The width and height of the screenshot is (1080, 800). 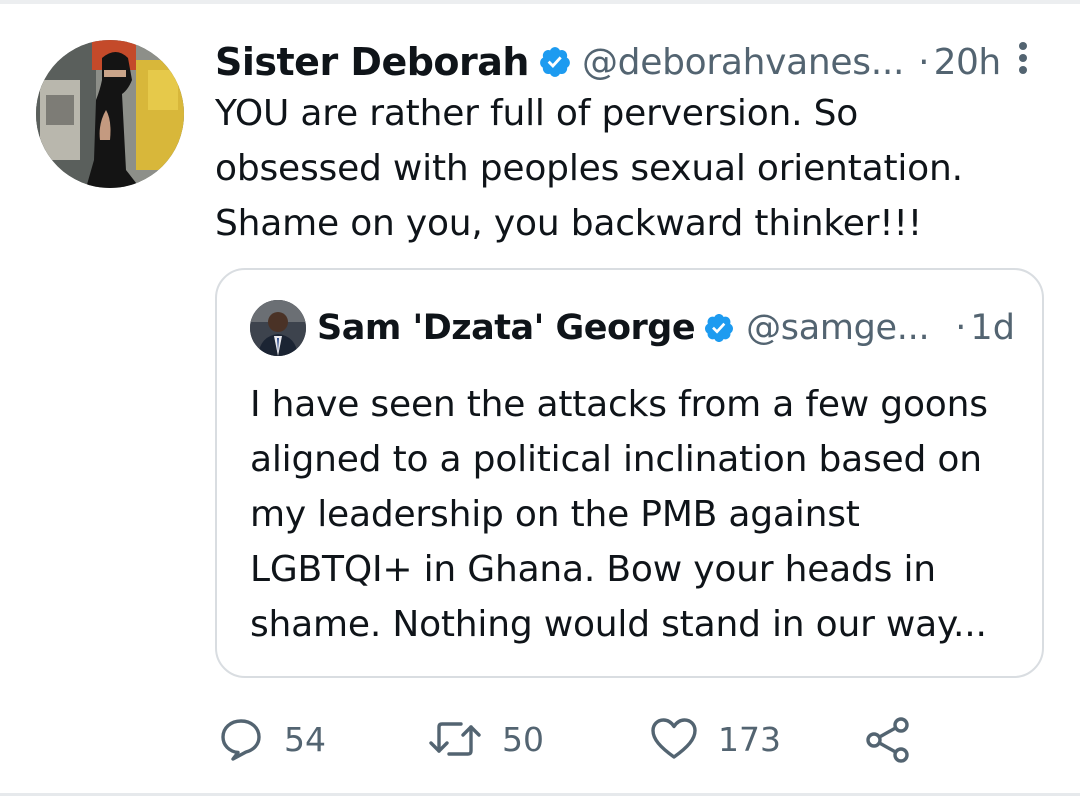 I want to click on like-count: 173, so click(x=749, y=739).